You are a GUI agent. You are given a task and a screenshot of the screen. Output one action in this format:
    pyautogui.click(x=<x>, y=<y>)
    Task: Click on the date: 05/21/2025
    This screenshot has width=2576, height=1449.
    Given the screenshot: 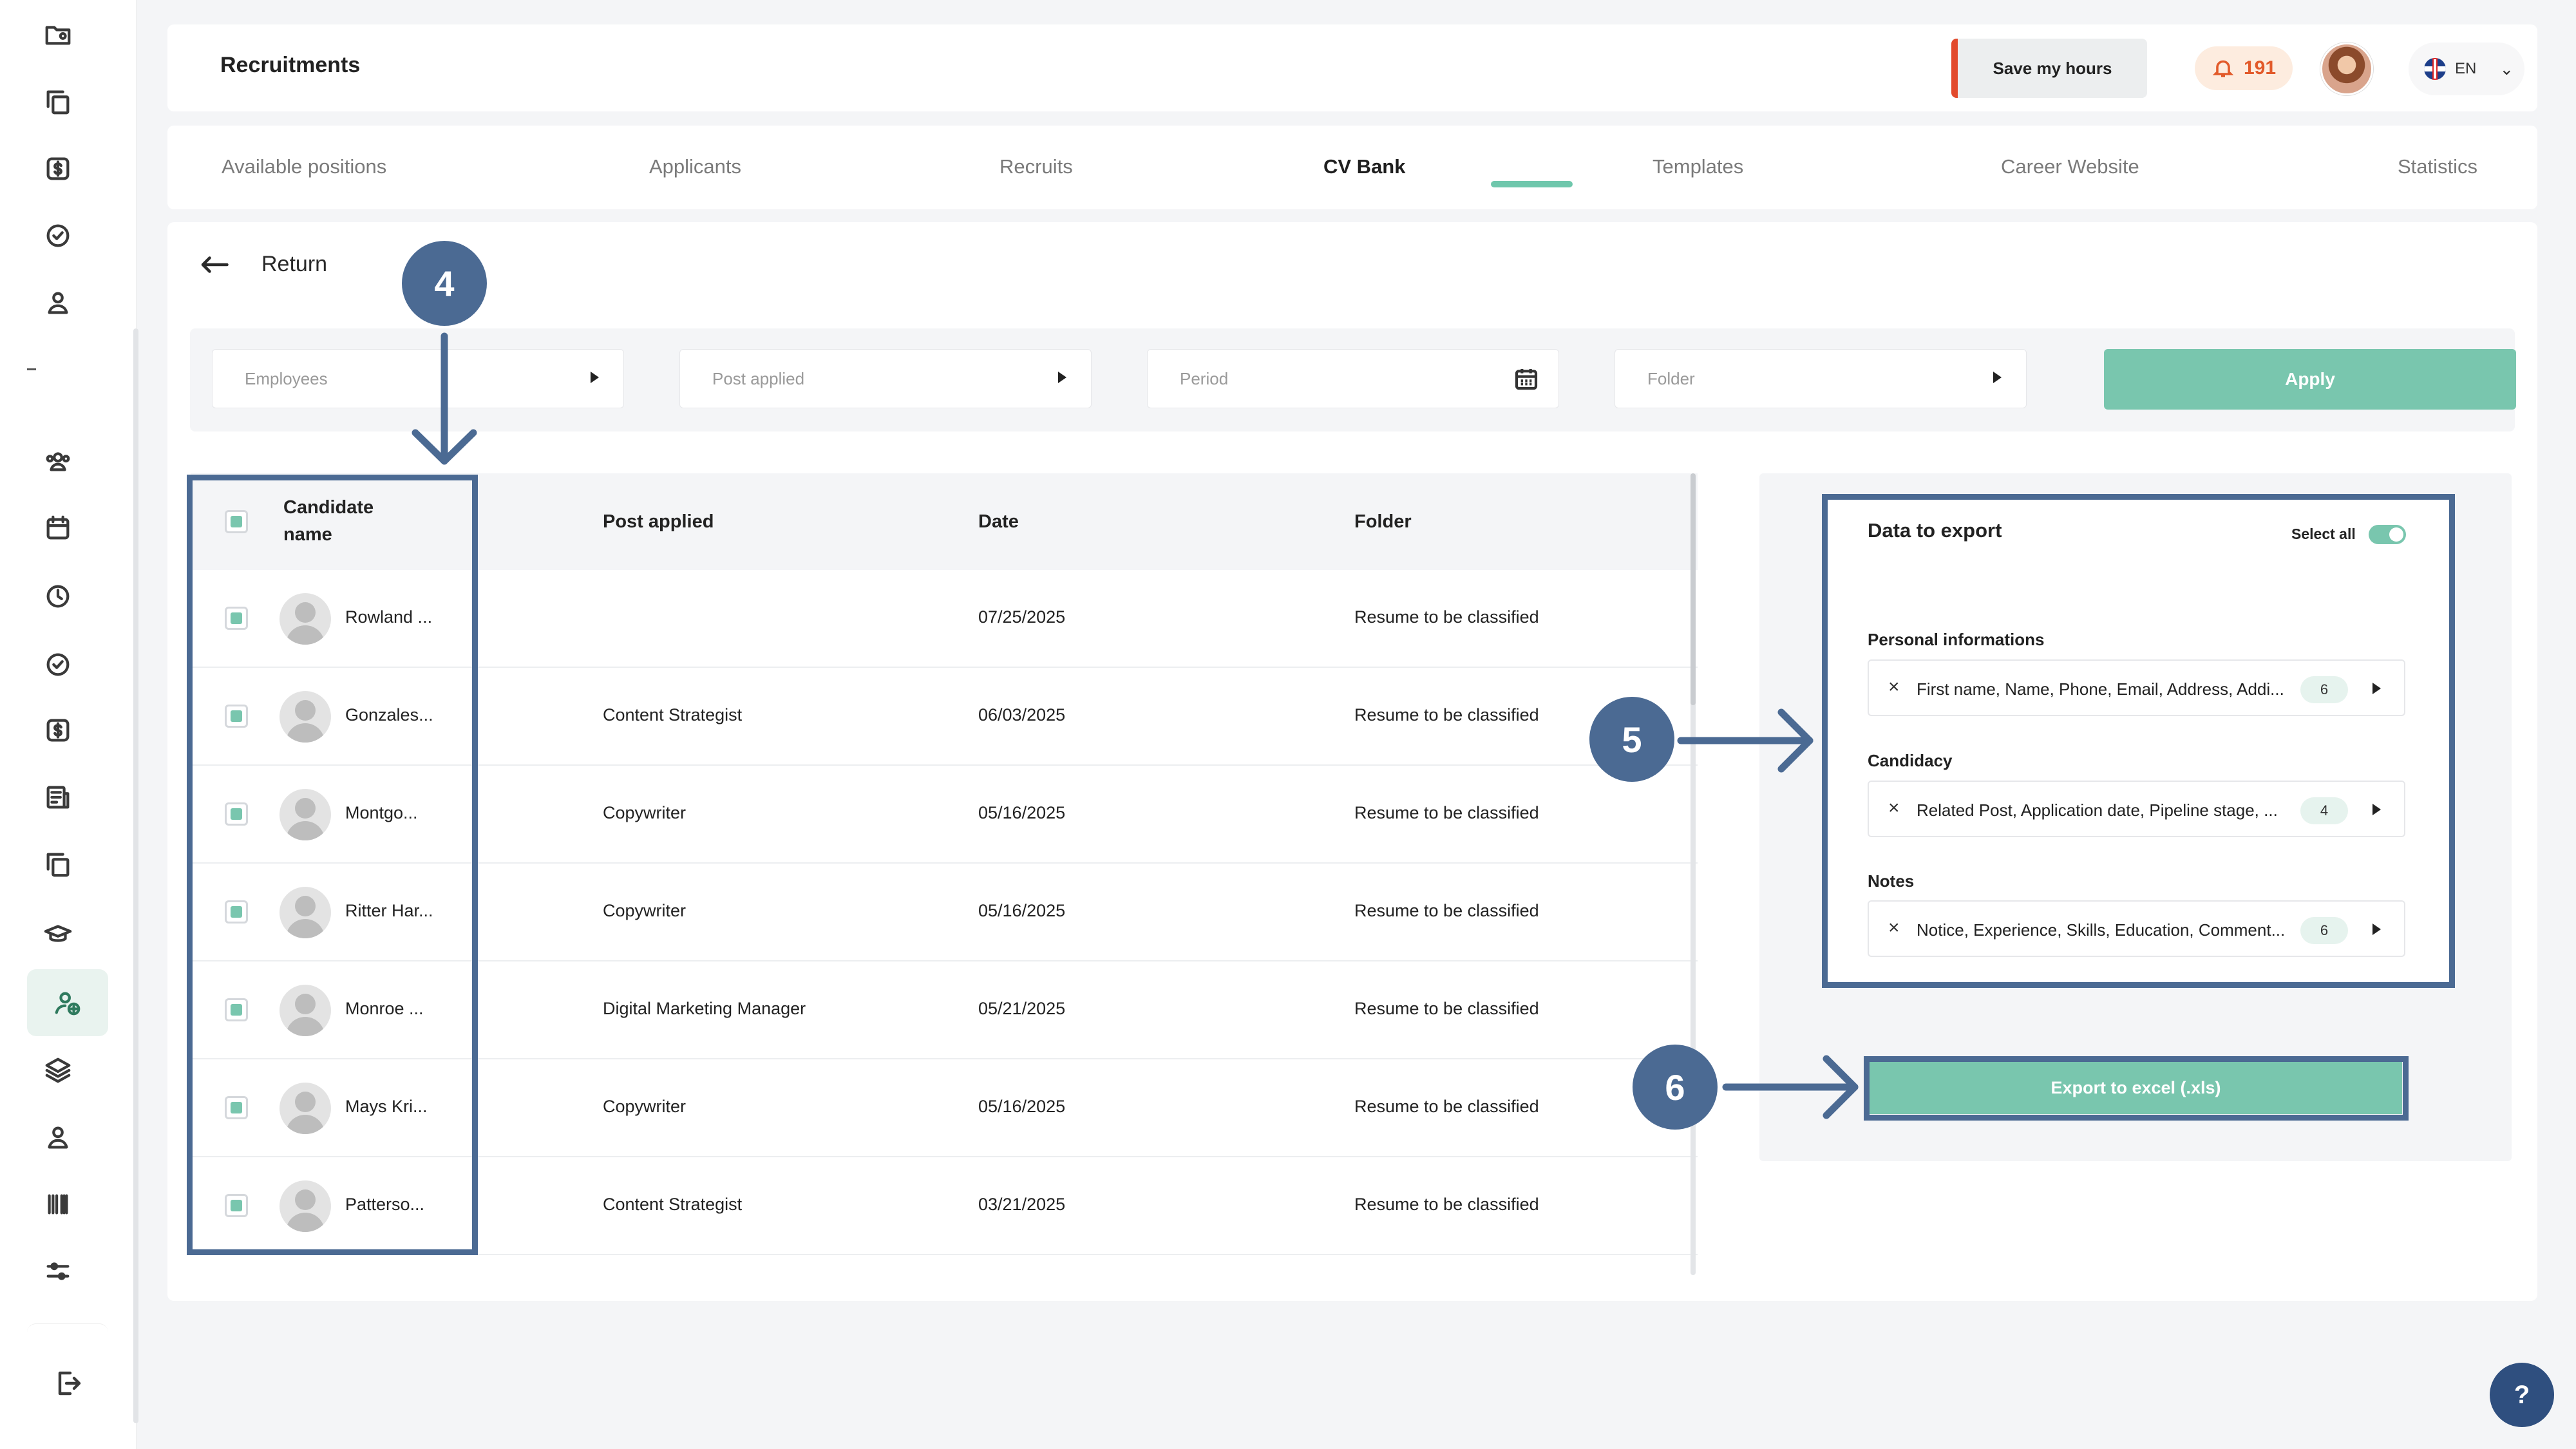 What is the action you would take?
    pyautogui.click(x=1022, y=1008)
    